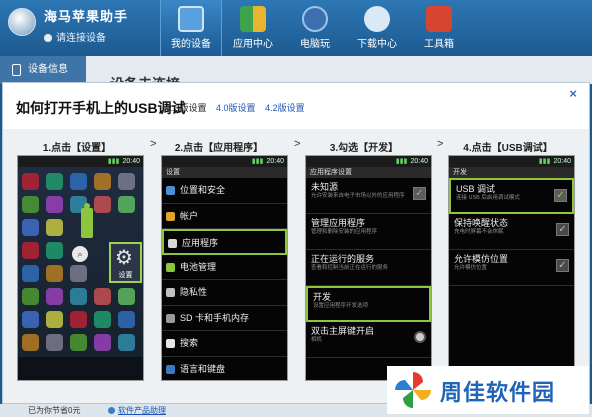 This screenshot has height=417, width=592. I want to click on pinwheel-logo-icon, so click(413, 390).